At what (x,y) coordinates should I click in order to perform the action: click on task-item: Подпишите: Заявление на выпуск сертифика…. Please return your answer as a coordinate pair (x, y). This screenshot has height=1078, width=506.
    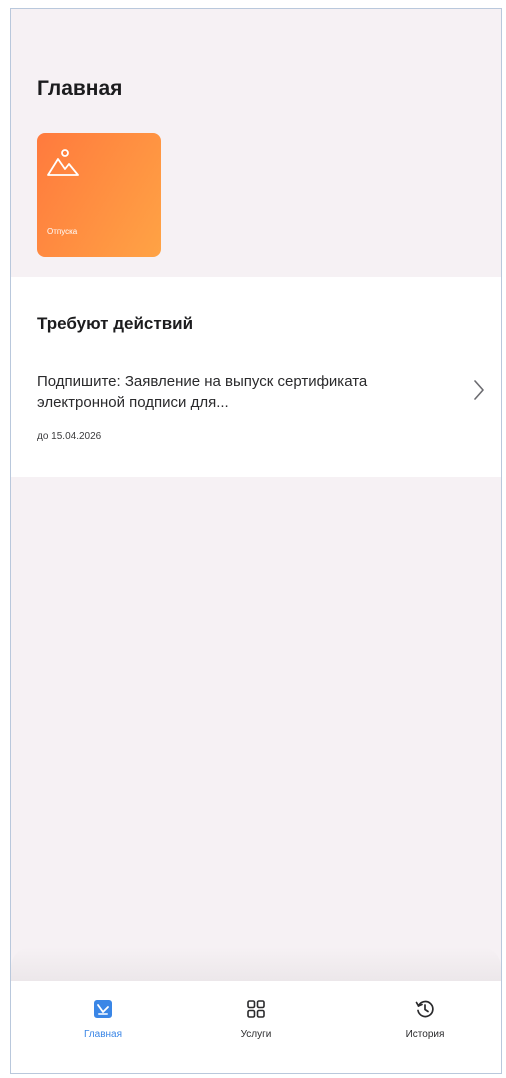
    Looking at the image, I should click on (256, 413).